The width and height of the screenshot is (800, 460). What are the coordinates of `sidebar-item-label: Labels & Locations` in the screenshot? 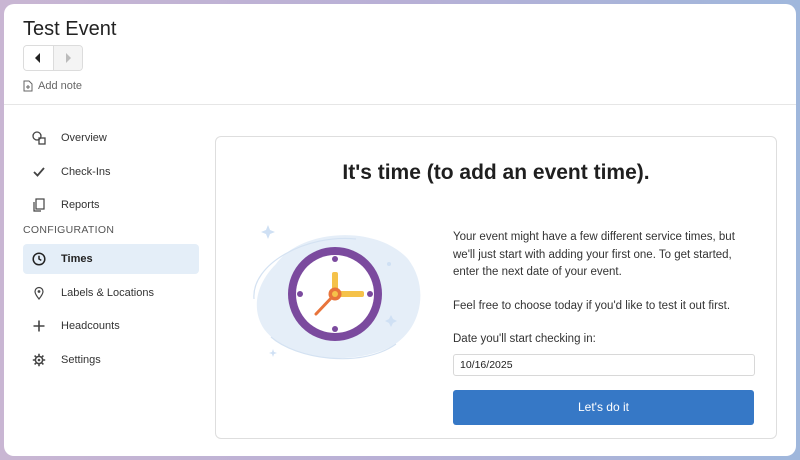 It's located at (107, 292).